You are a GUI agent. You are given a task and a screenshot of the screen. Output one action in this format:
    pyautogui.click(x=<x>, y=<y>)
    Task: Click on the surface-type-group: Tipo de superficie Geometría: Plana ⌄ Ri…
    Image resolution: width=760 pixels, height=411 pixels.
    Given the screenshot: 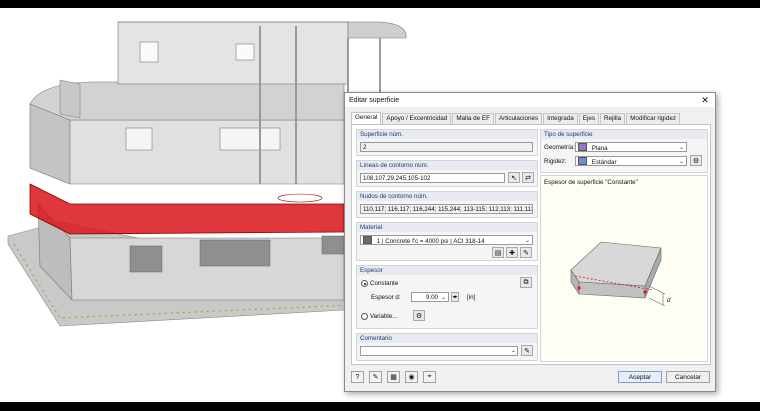 What is the action you would take?
    pyautogui.click(x=624, y=151)
    